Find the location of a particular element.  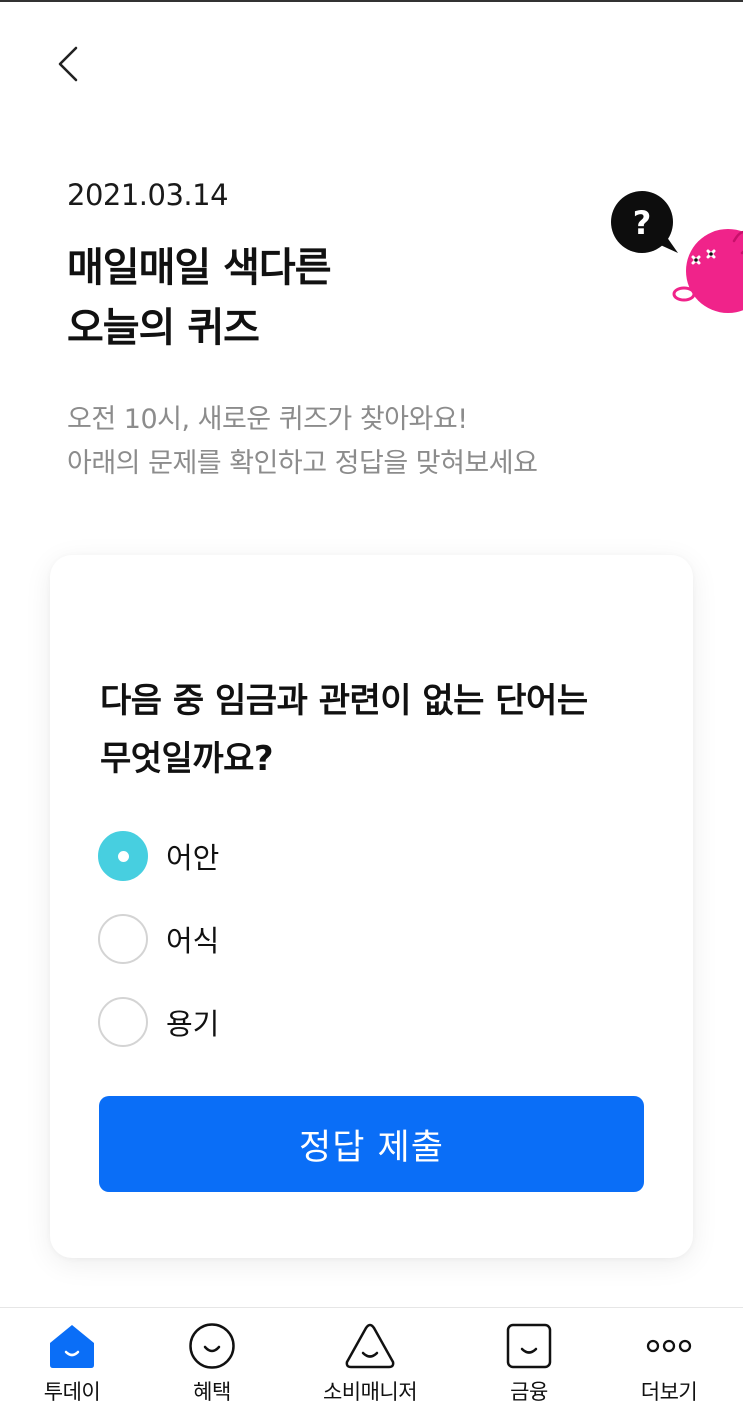

answer-option-2: 어식 is located at coordinates (298, 939).